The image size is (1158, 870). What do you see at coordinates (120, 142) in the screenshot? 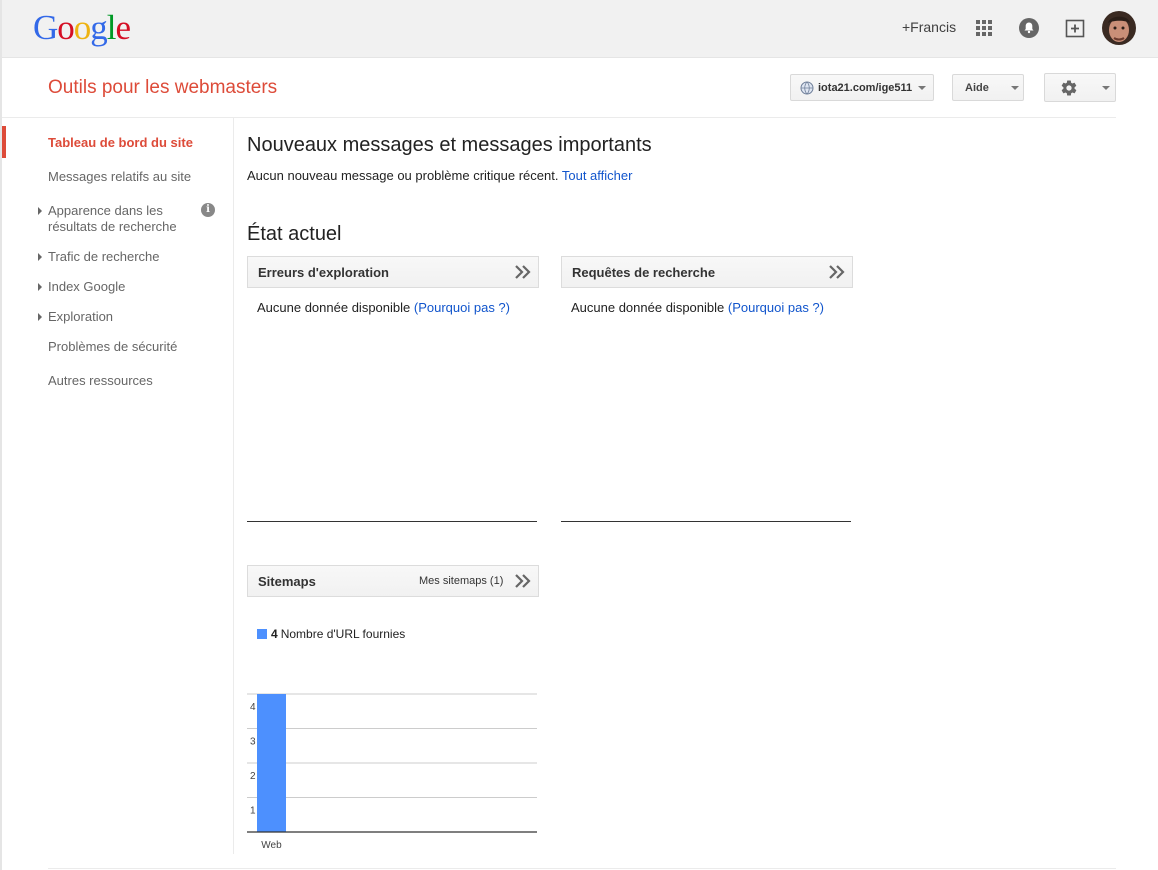
I see `sidebar-item-label: Tableau de bord du site` at bounding box center [120, 142].